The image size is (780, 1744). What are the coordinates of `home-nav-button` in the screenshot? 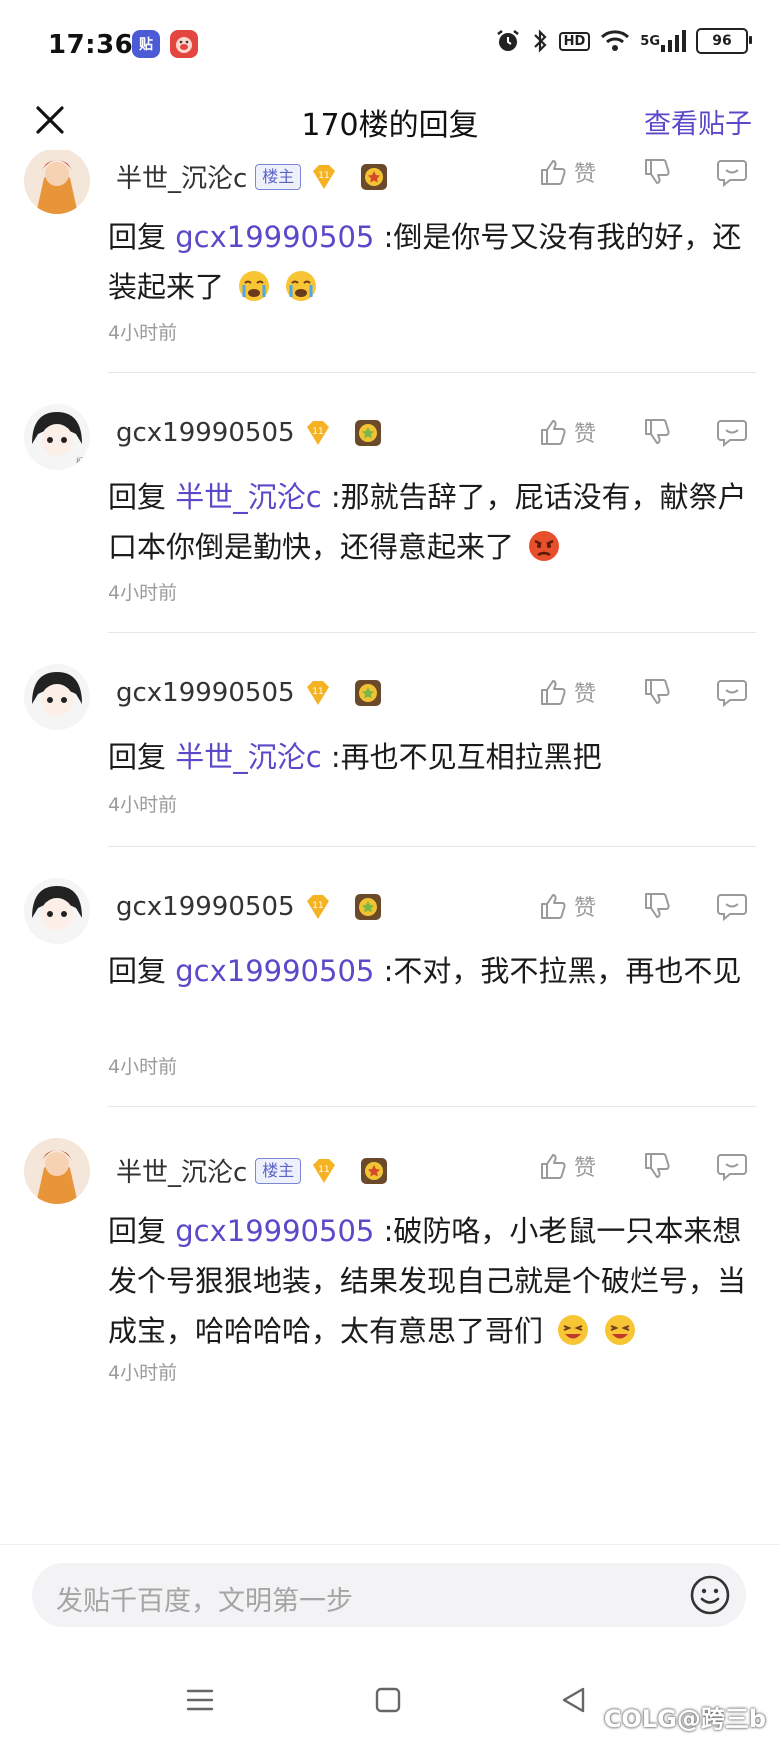 It's located at (388, 1700).